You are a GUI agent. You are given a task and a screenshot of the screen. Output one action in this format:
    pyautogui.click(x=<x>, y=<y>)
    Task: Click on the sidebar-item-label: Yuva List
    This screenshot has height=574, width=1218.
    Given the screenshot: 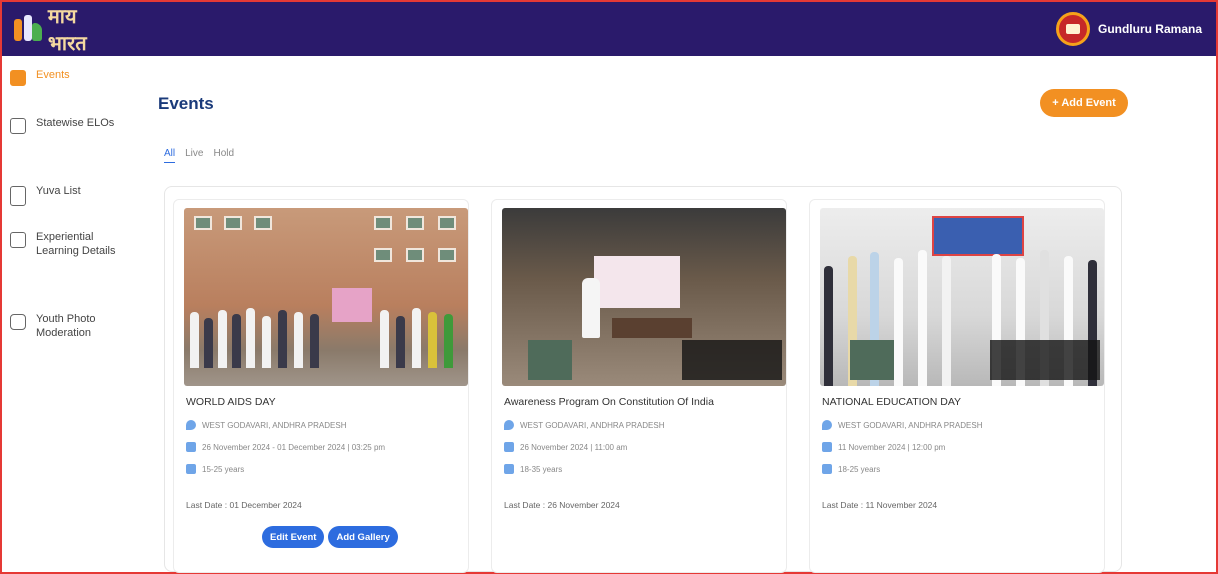 What is the action you would take?
    pyautogui.click(x=58, y=191)
    